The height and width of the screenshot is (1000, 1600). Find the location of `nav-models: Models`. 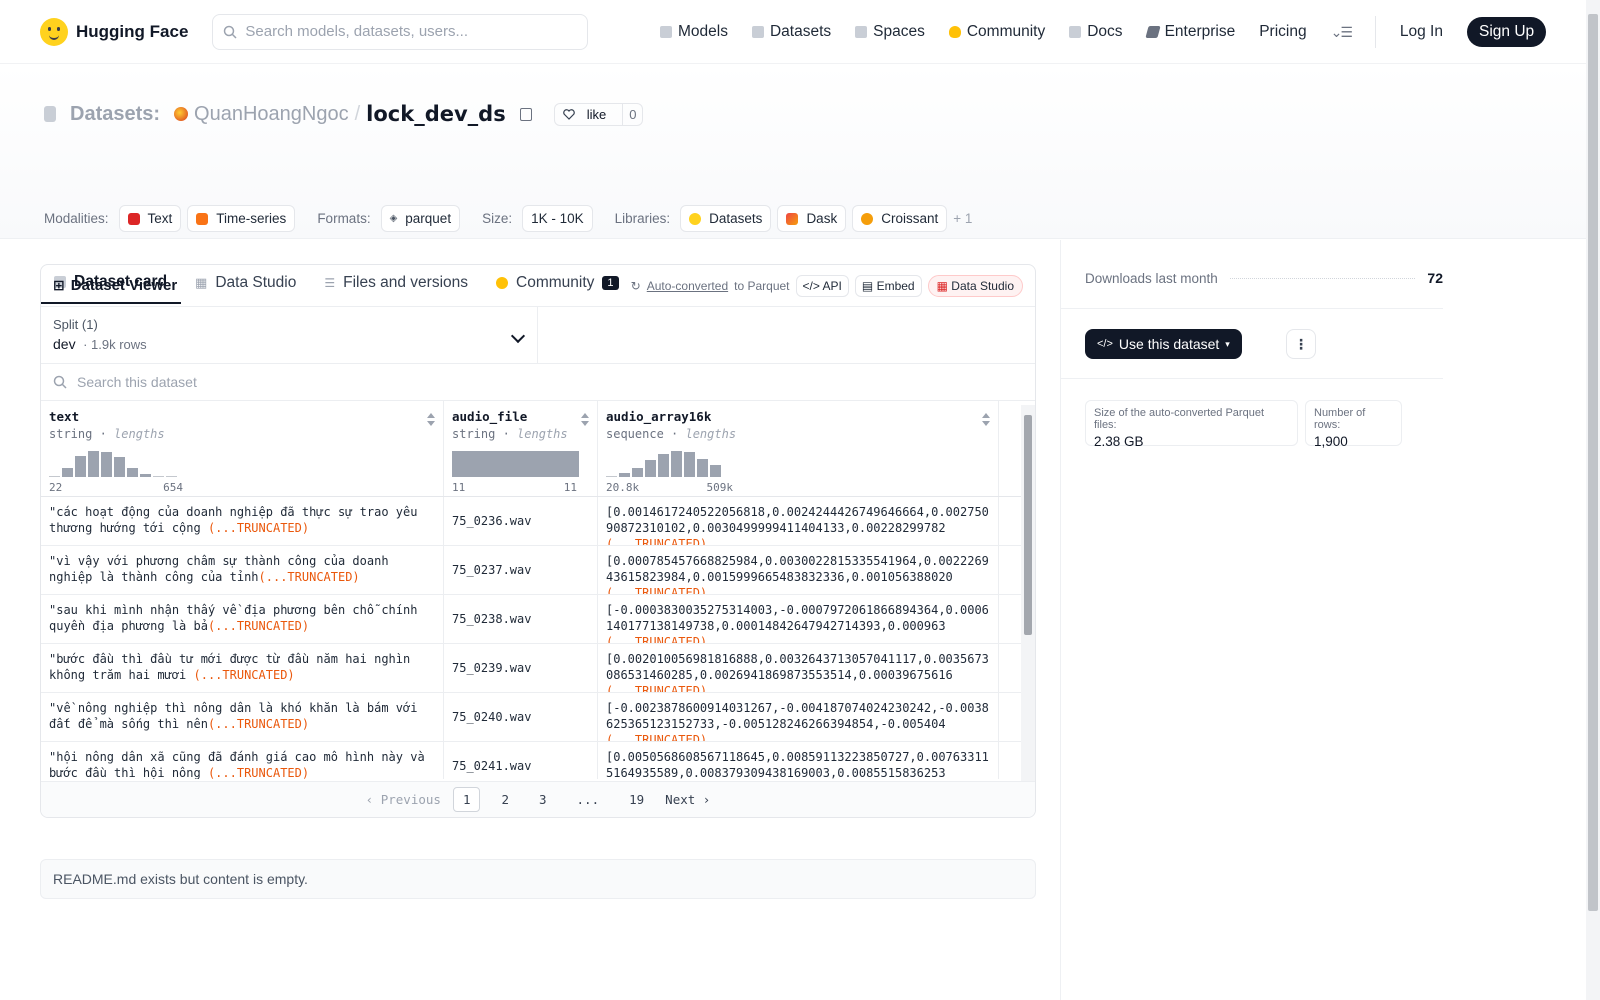

nav-models: Models is located at coordinates (694, 32).